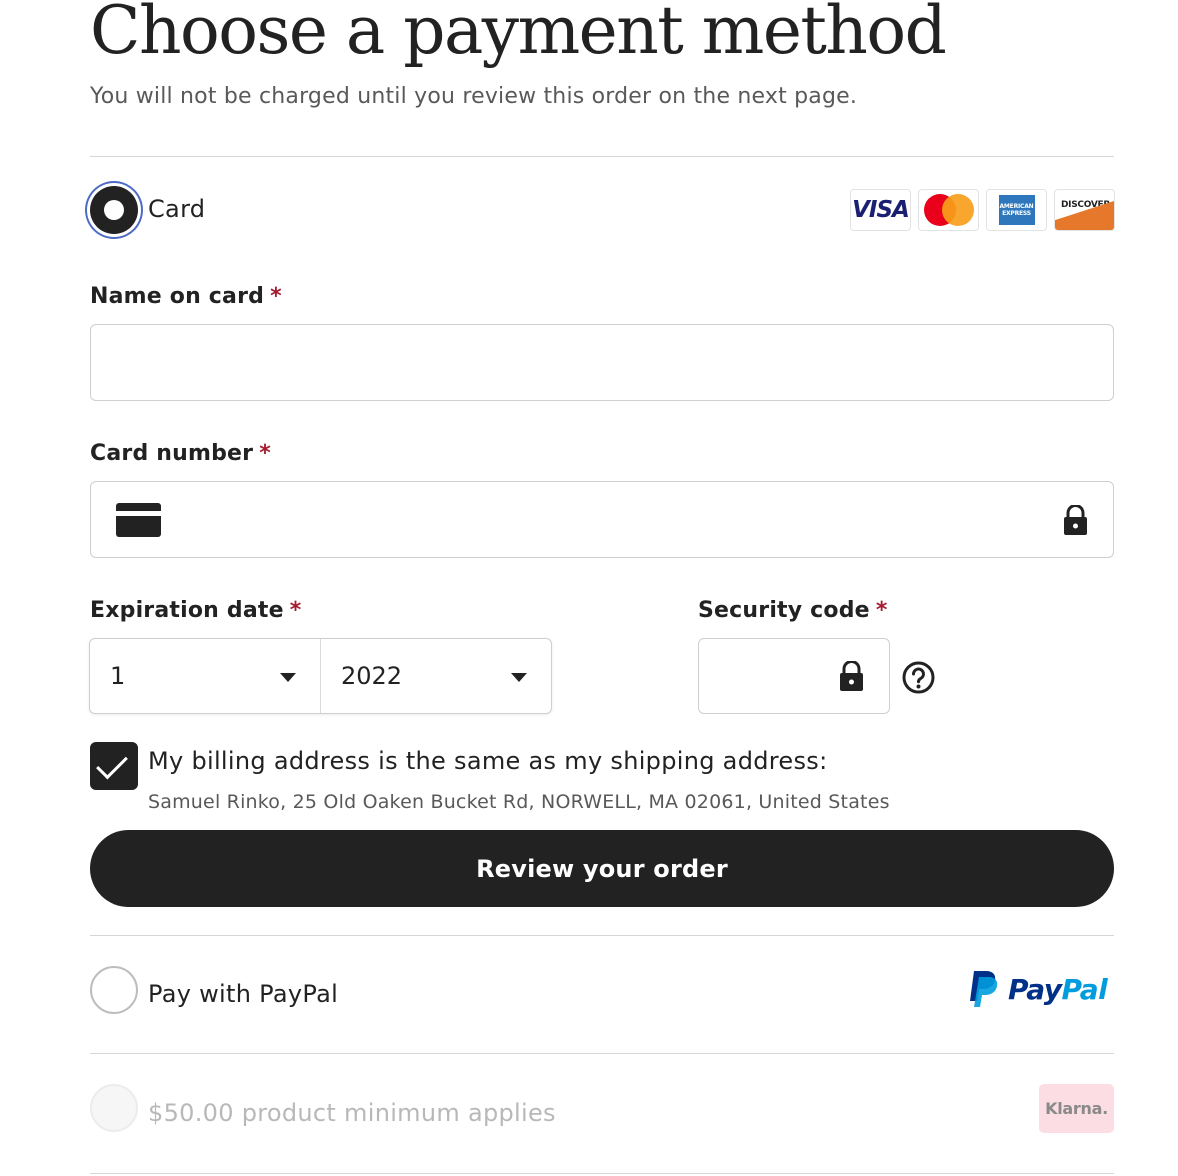  What do you see at coordinates (205, 676) in the screenshot?
I see `expiration-month-select: 1` at bounding box center [205, 676].